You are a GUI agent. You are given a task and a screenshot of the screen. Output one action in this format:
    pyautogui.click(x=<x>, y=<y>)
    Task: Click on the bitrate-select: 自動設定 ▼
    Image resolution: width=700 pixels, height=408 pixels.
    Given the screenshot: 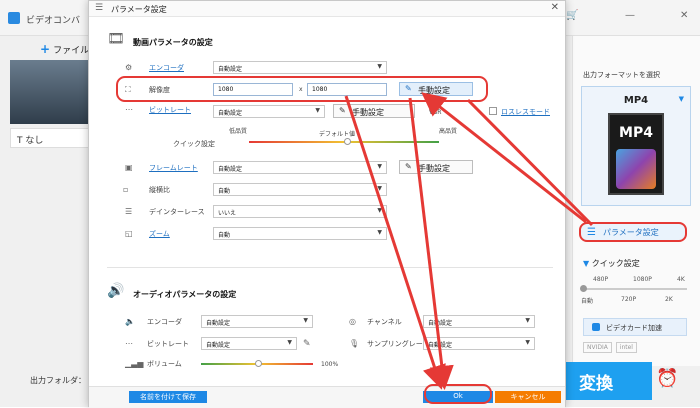 What is the action you would take?
    pyautogui.click(x=269, y=111)
    